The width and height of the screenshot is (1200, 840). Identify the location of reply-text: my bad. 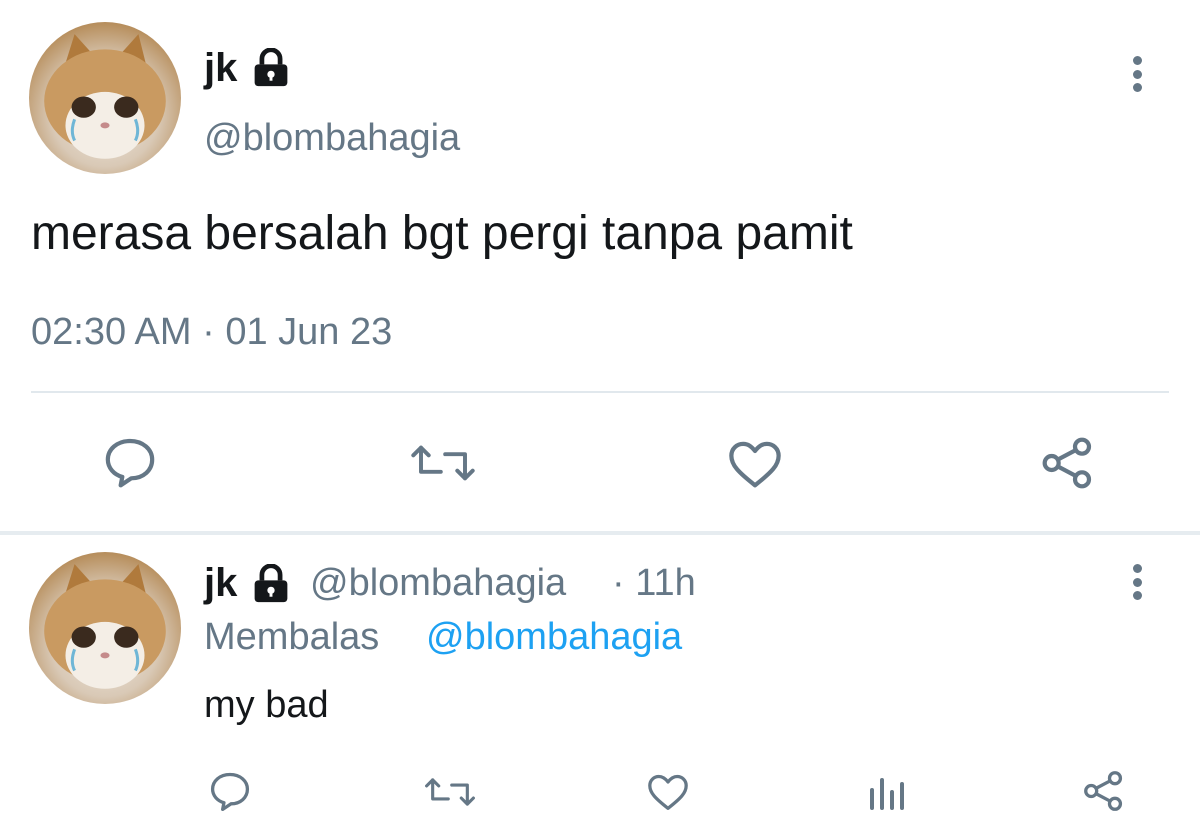
(266, 705).